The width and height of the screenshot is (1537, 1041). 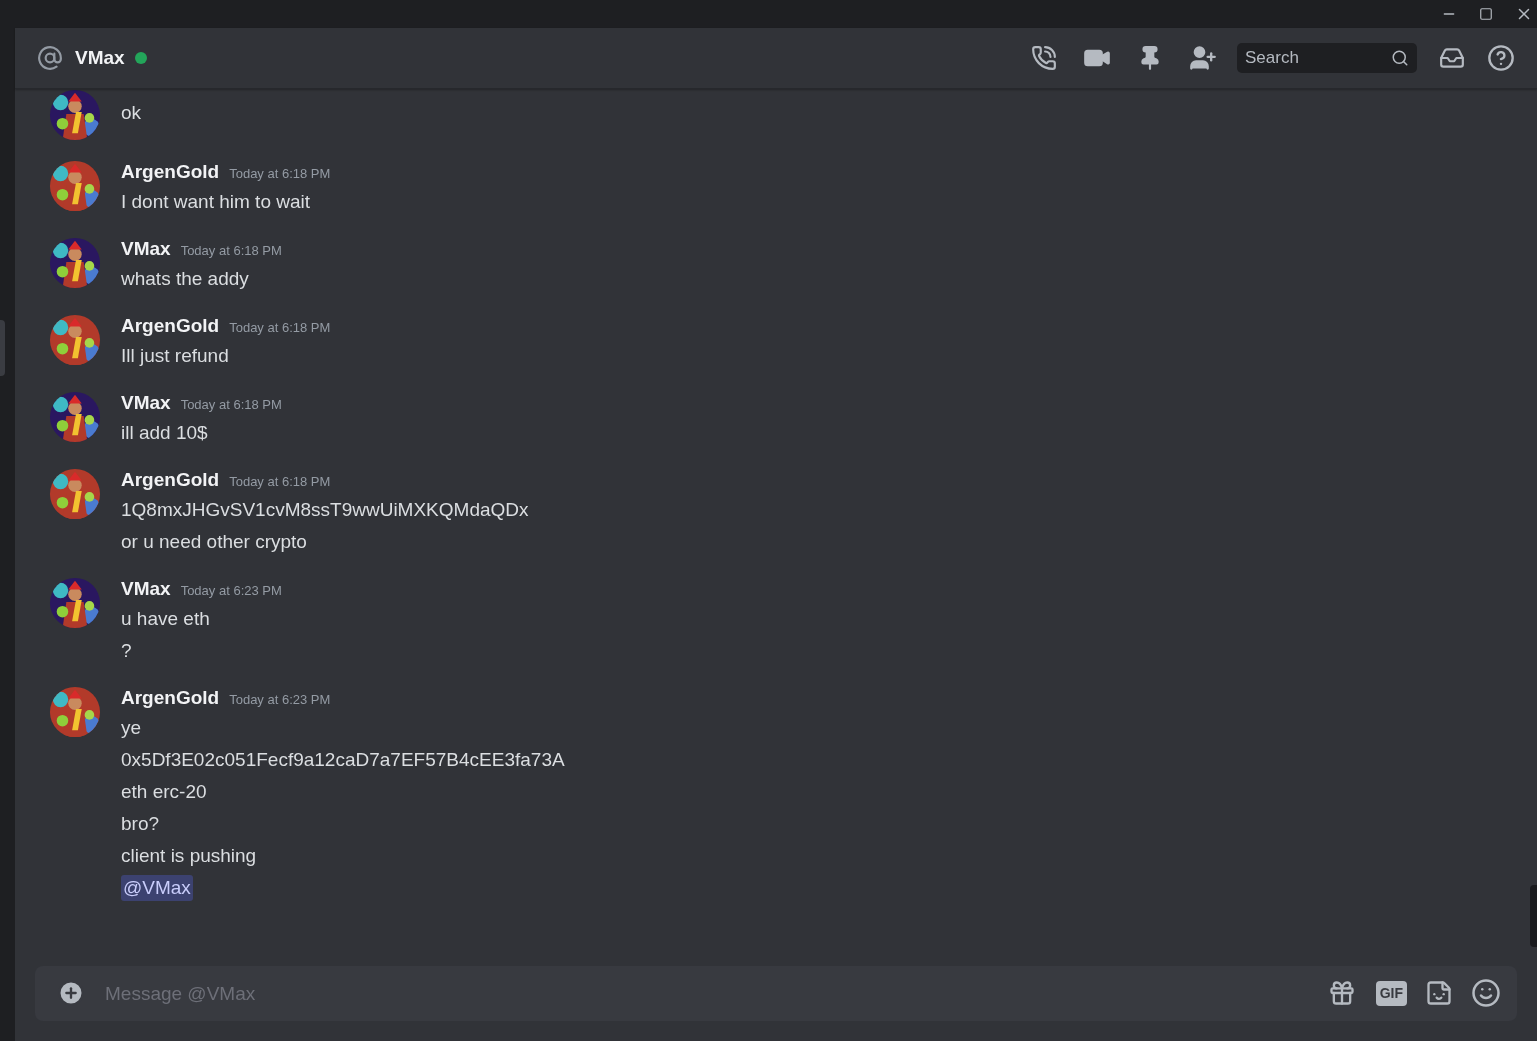 What do you see at coordinates (175, 355) in the screenshot?
I see `message-text: Ill just refund` at bounding box center [175, 355].